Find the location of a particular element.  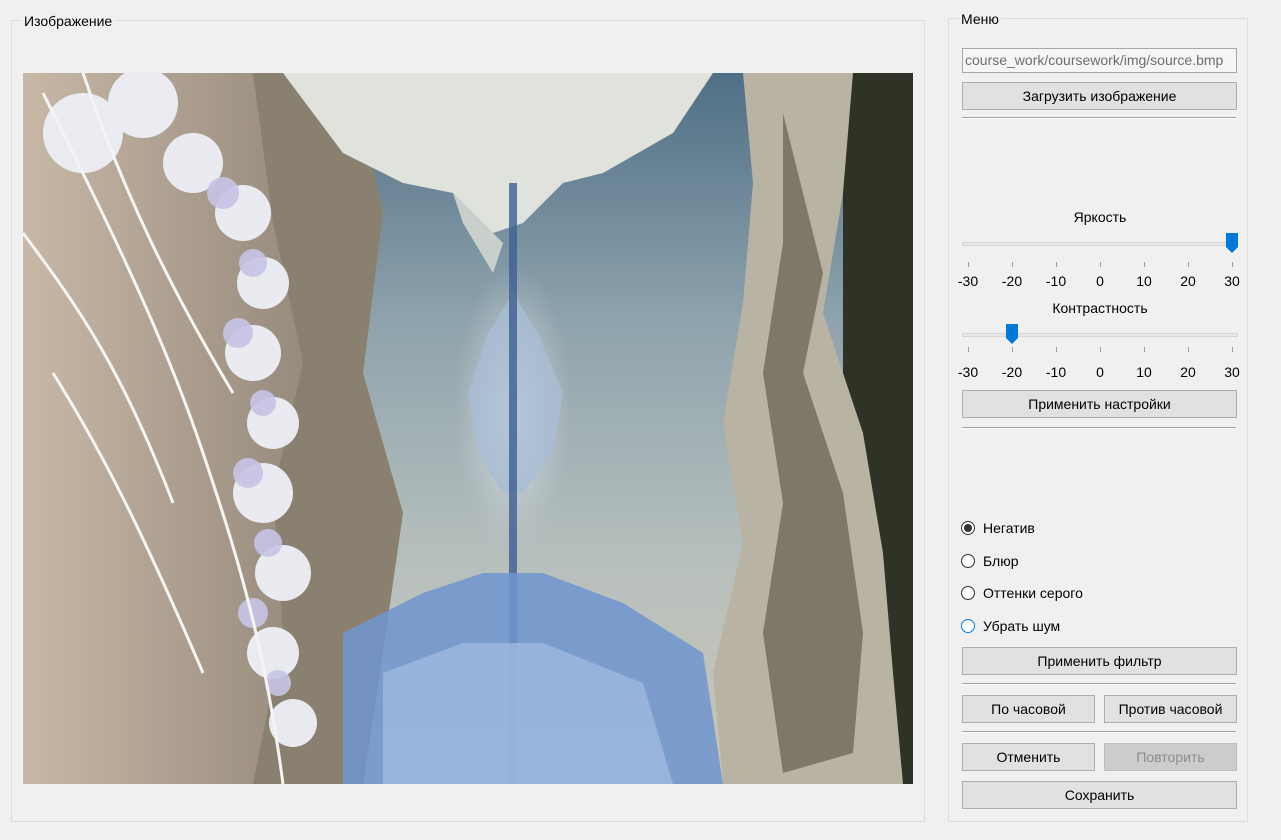

menu-groupbox-title: Меню is located at coordinates (980, 19).